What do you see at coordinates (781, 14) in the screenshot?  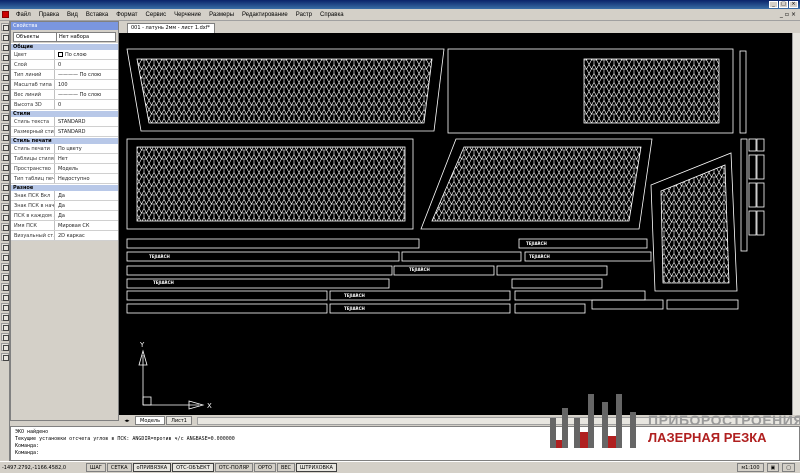 I see `doc-minimize-icon: _` at bounding box center [781, 14].